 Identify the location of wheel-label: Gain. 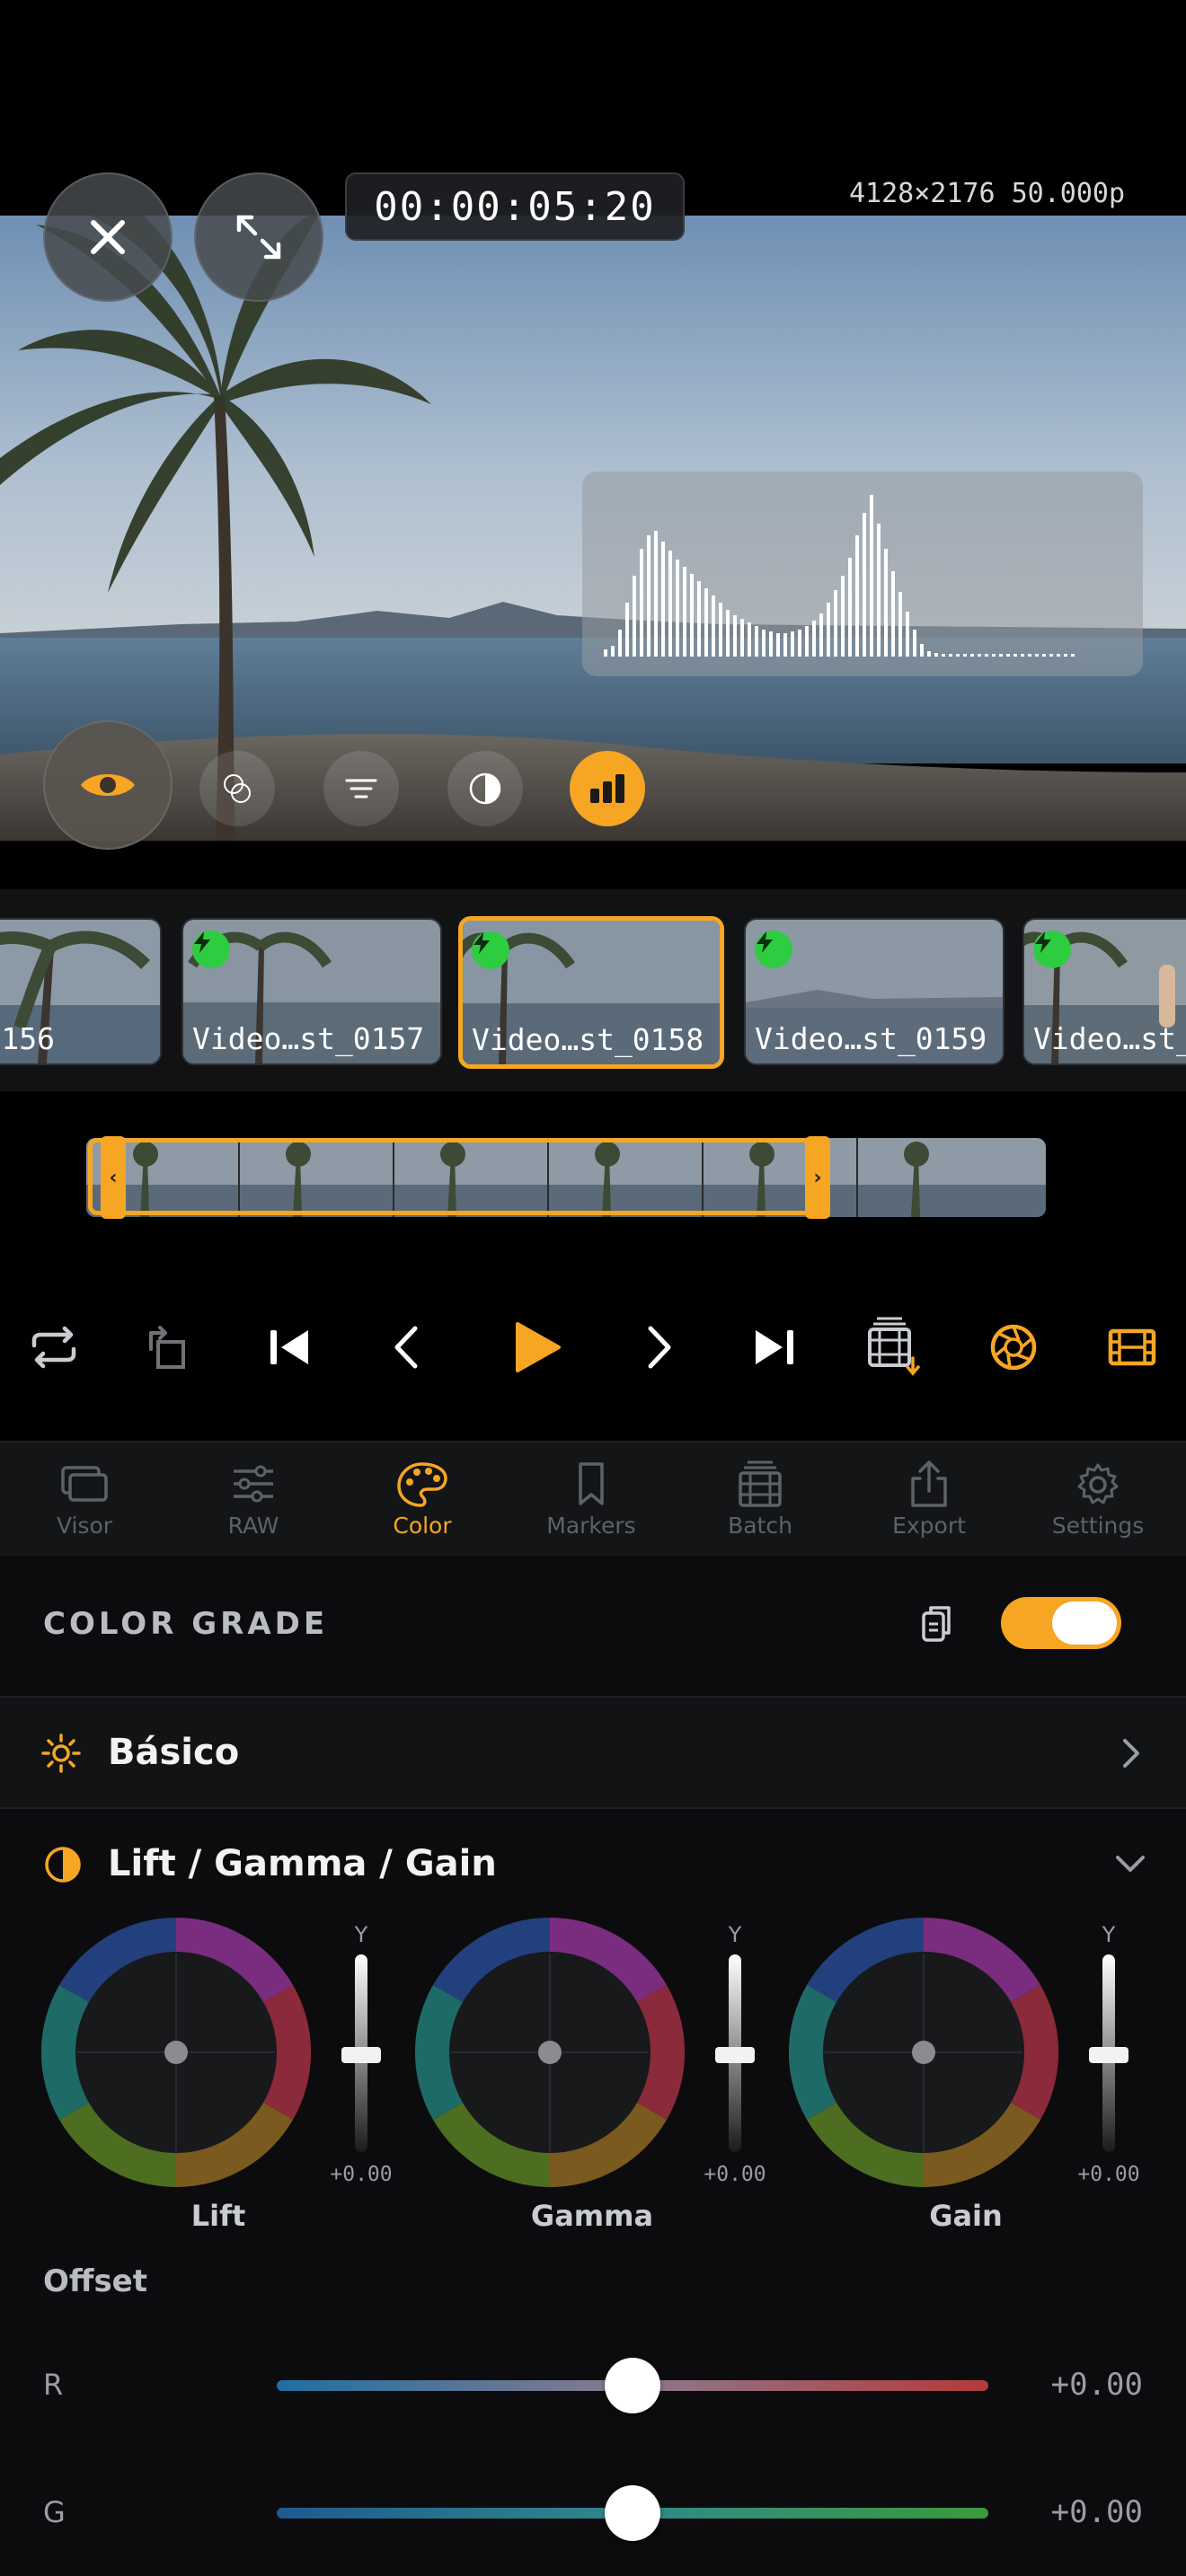
(966, 2216).